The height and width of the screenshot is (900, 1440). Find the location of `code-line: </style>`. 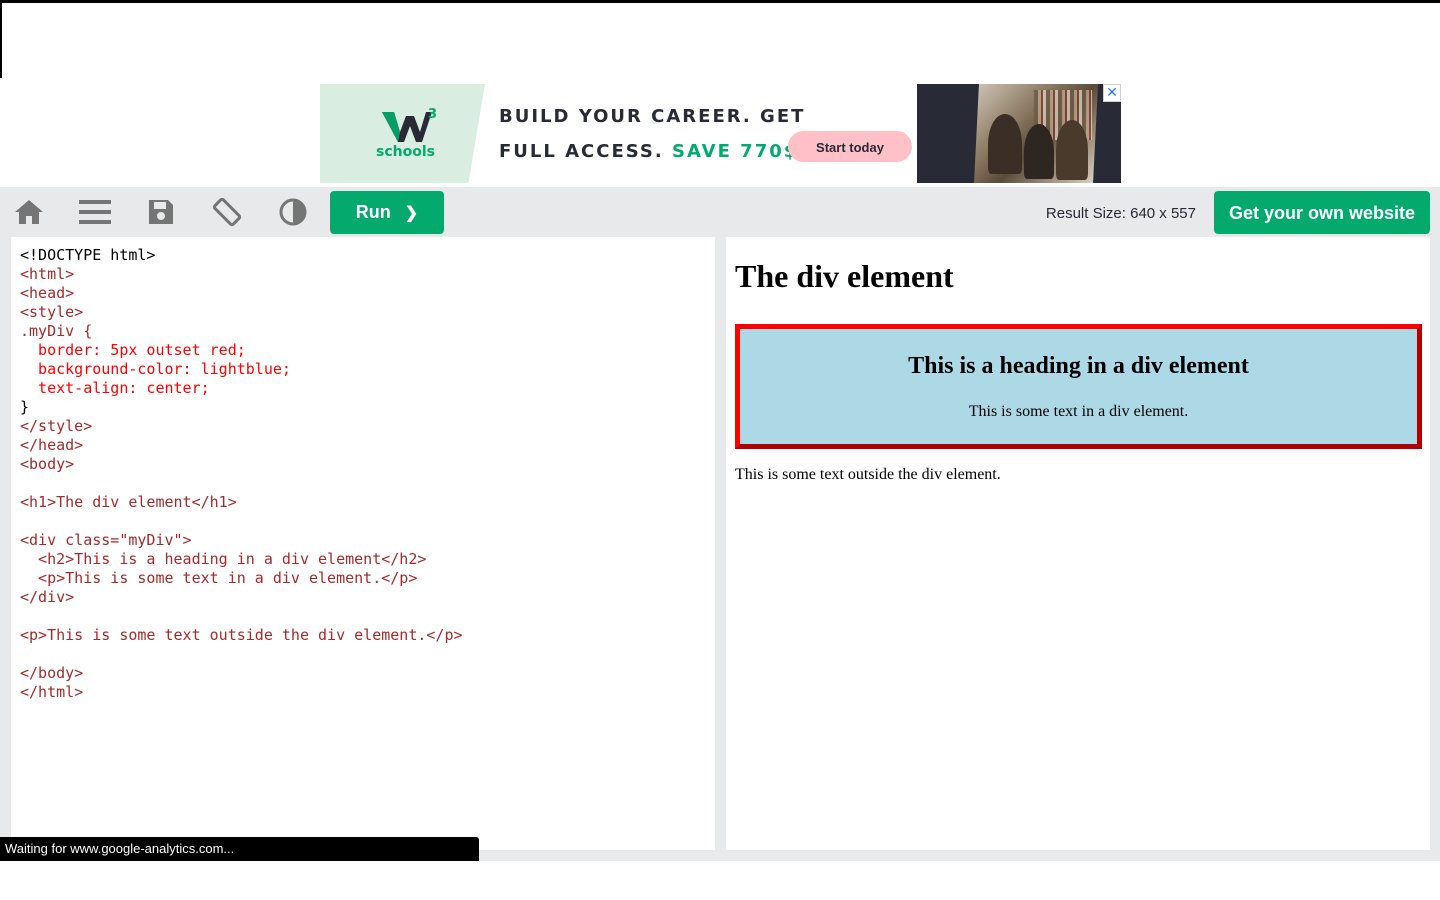

code-line: </style> is located at coordinates (56, 426).